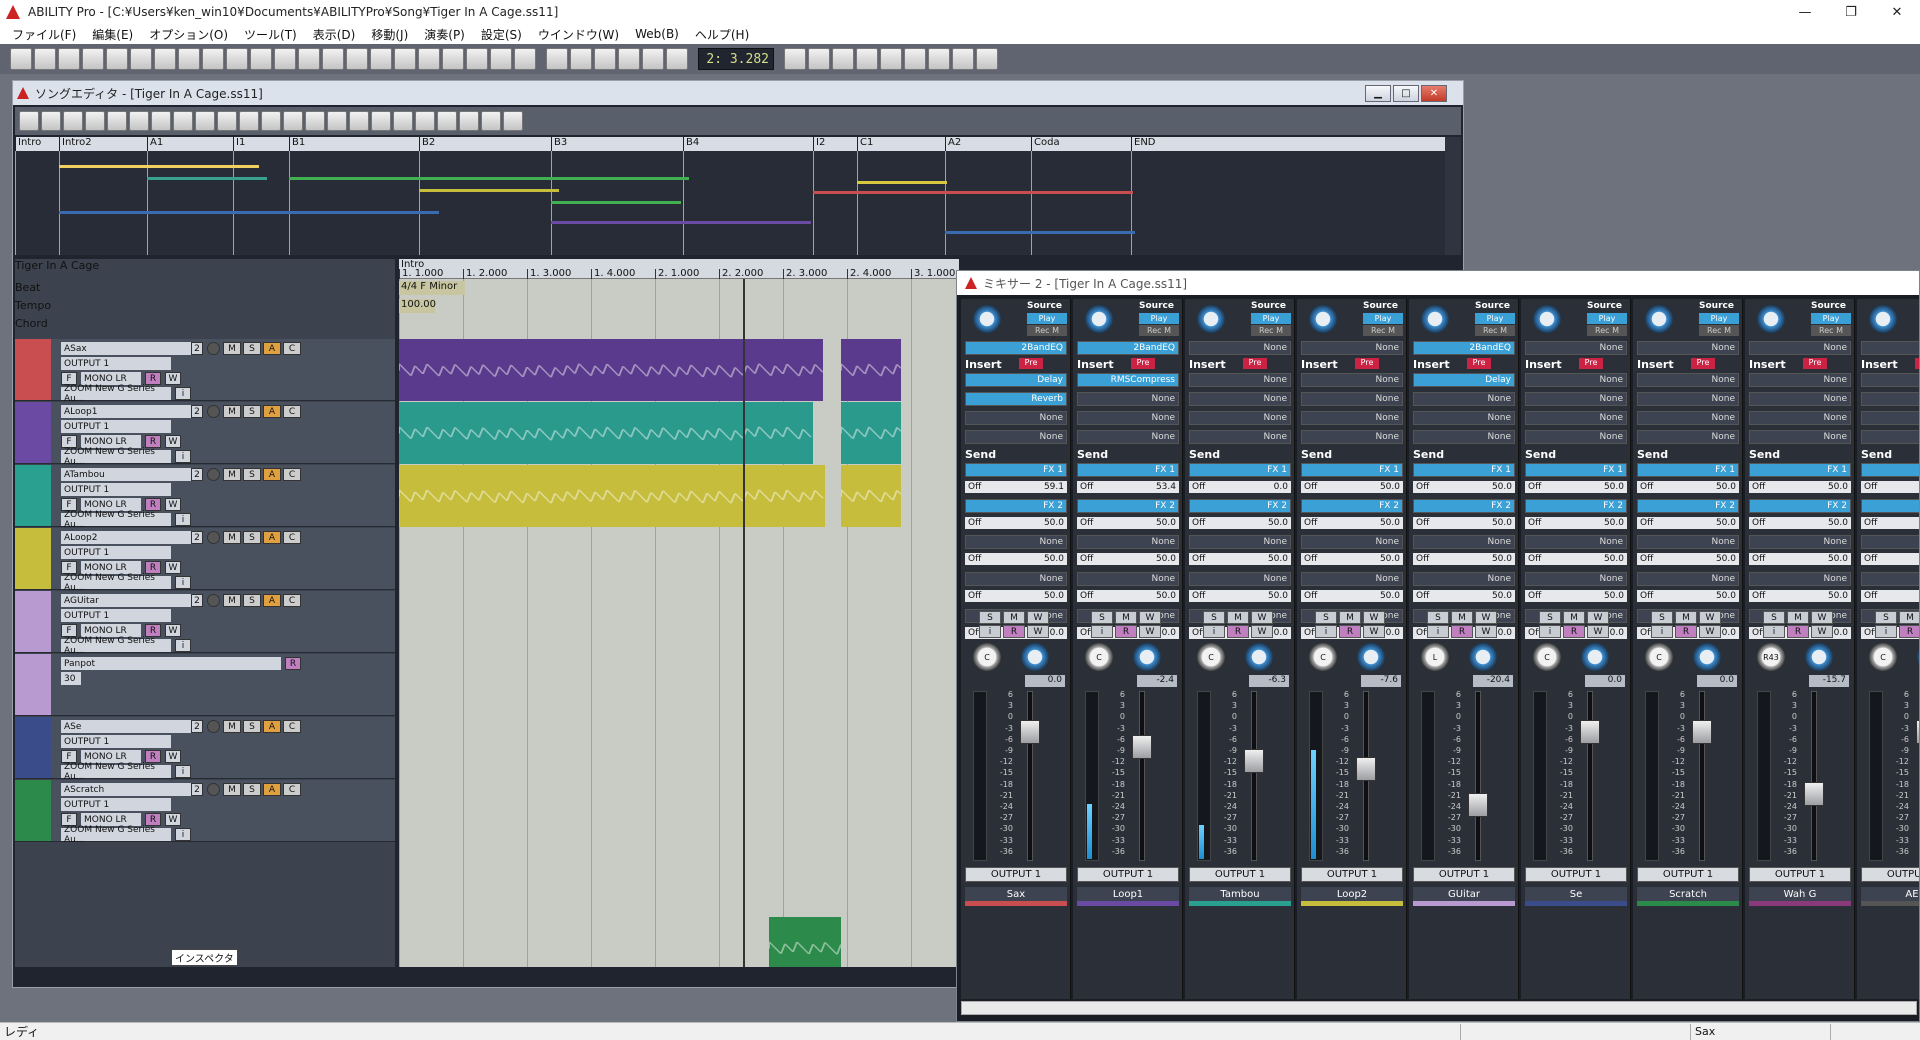 The image size is (1920, 1040). Describe the element at coordinates (334, 34) in the screenshot. I see `menu-item: 表示(D)` at that location.